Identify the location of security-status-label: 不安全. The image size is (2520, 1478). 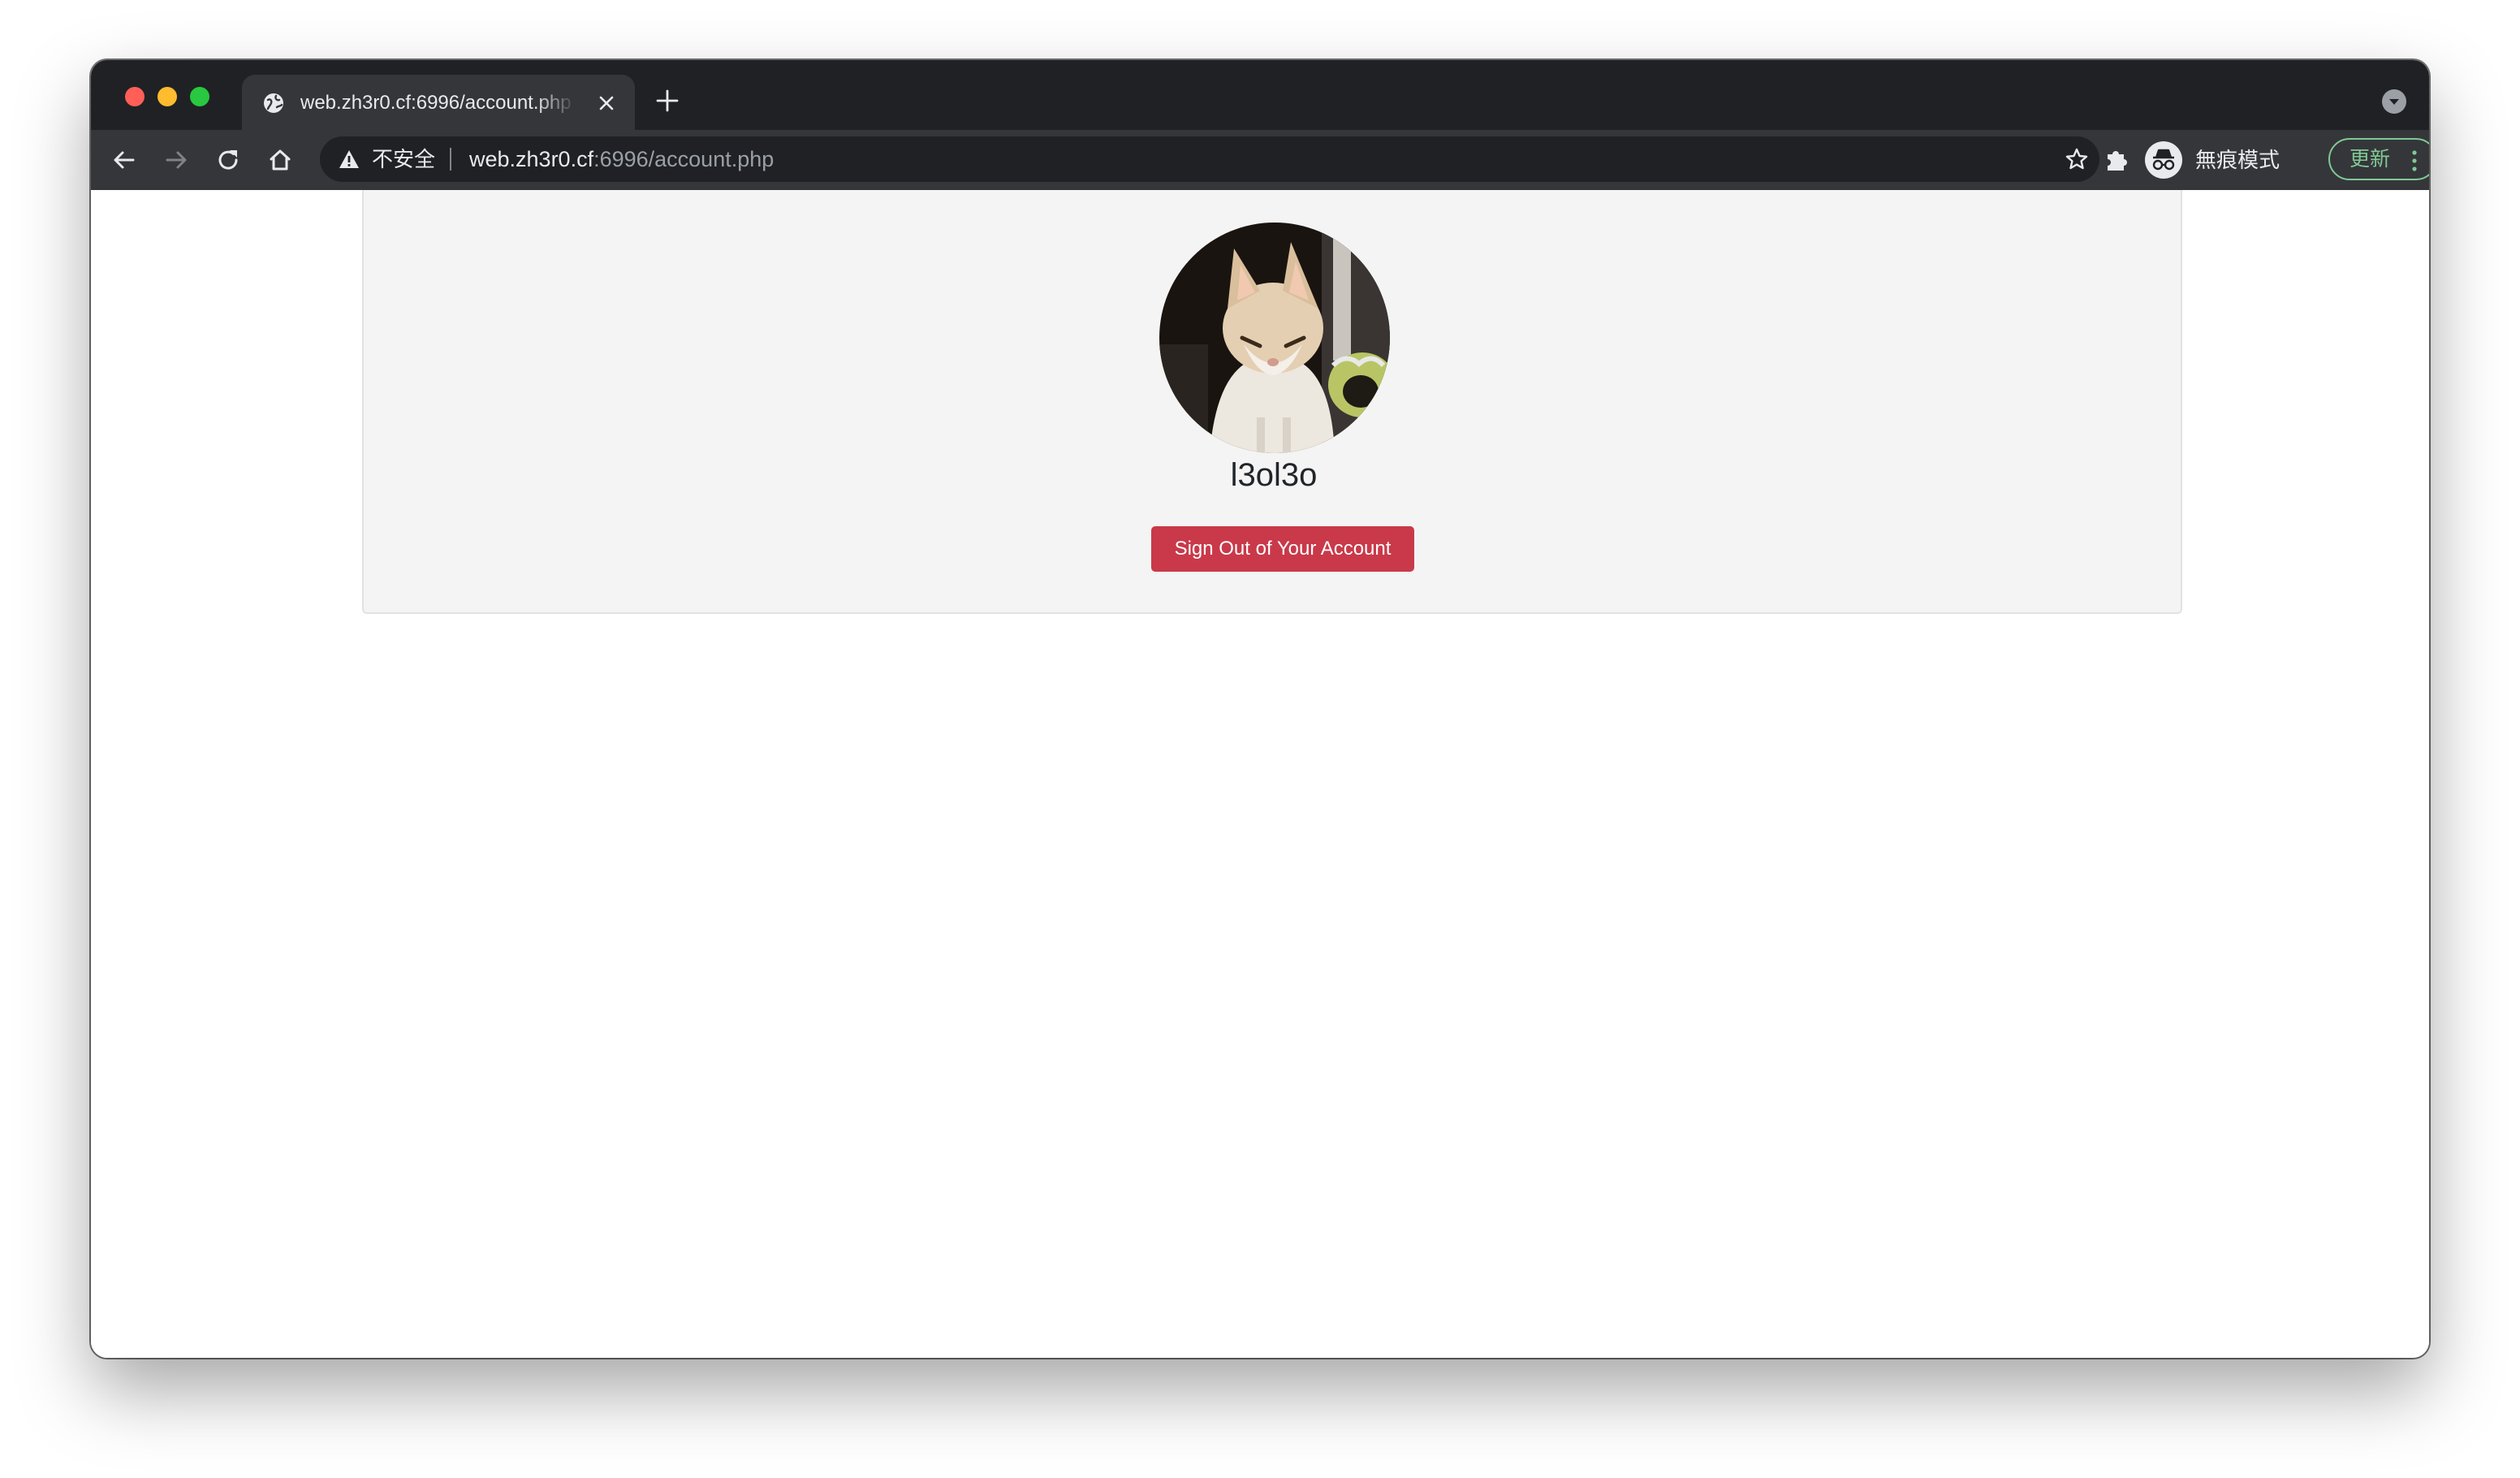
(403, 159).